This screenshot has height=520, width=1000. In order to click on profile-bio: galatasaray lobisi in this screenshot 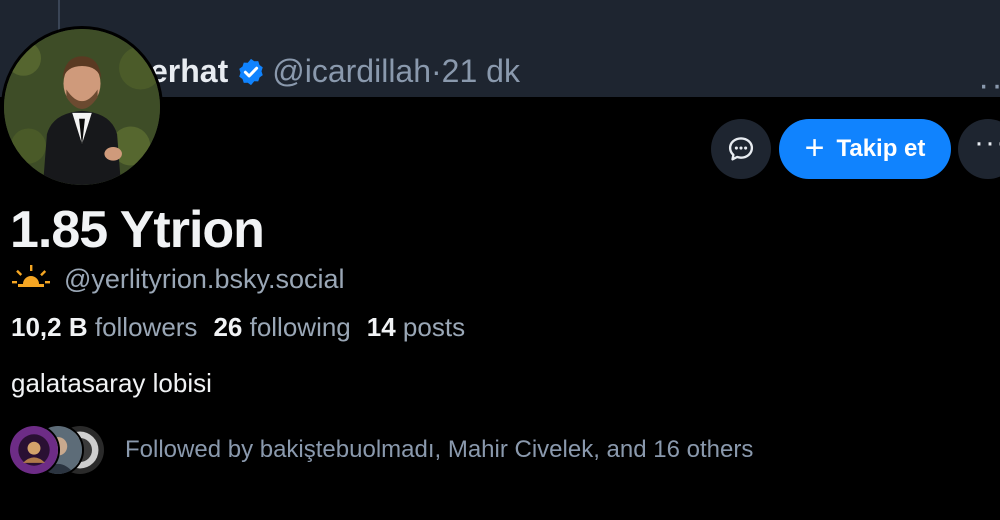, I will do `click(111, 383)`.